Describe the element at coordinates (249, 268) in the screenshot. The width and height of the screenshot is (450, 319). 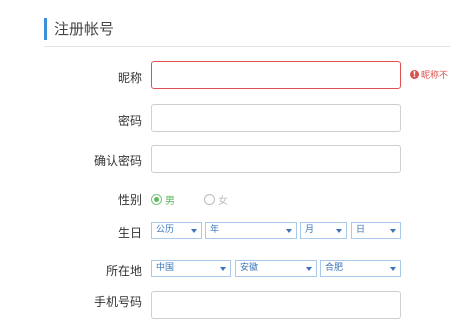
I see `province-value: 安徽` at that location.